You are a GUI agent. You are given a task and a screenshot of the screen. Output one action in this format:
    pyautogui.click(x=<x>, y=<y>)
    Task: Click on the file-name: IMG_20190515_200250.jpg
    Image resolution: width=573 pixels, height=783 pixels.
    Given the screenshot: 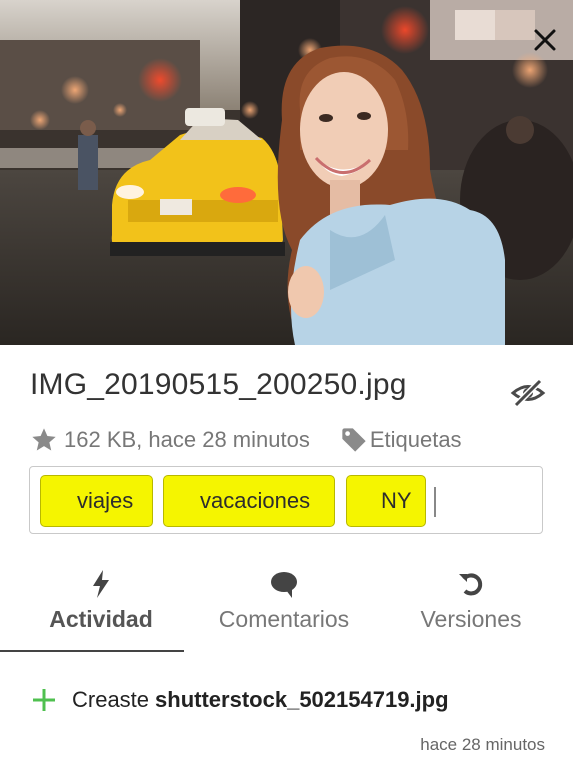 What is the action you would take?
    pyautogui.click(x=218, y=384)
    